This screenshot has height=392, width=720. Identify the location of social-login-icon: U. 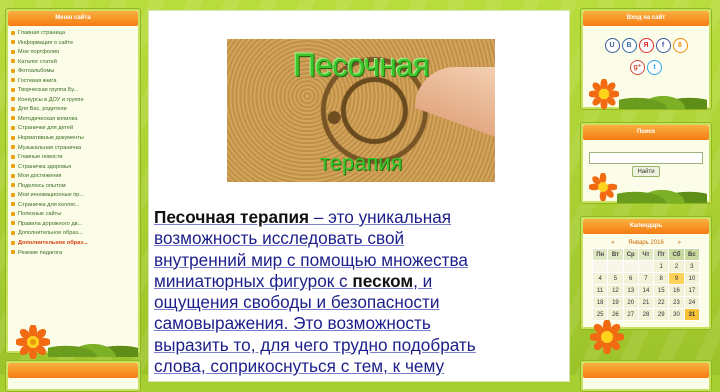
(612, 45).